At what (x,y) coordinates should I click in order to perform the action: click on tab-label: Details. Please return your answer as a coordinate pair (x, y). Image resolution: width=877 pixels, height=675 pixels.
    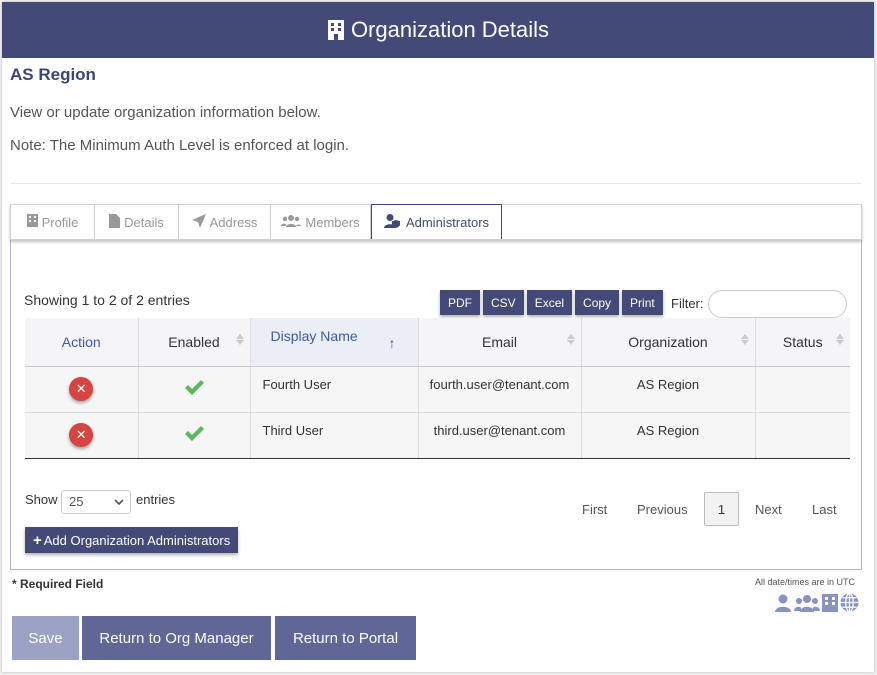
    Looking at the image, I should click on (144, 222).